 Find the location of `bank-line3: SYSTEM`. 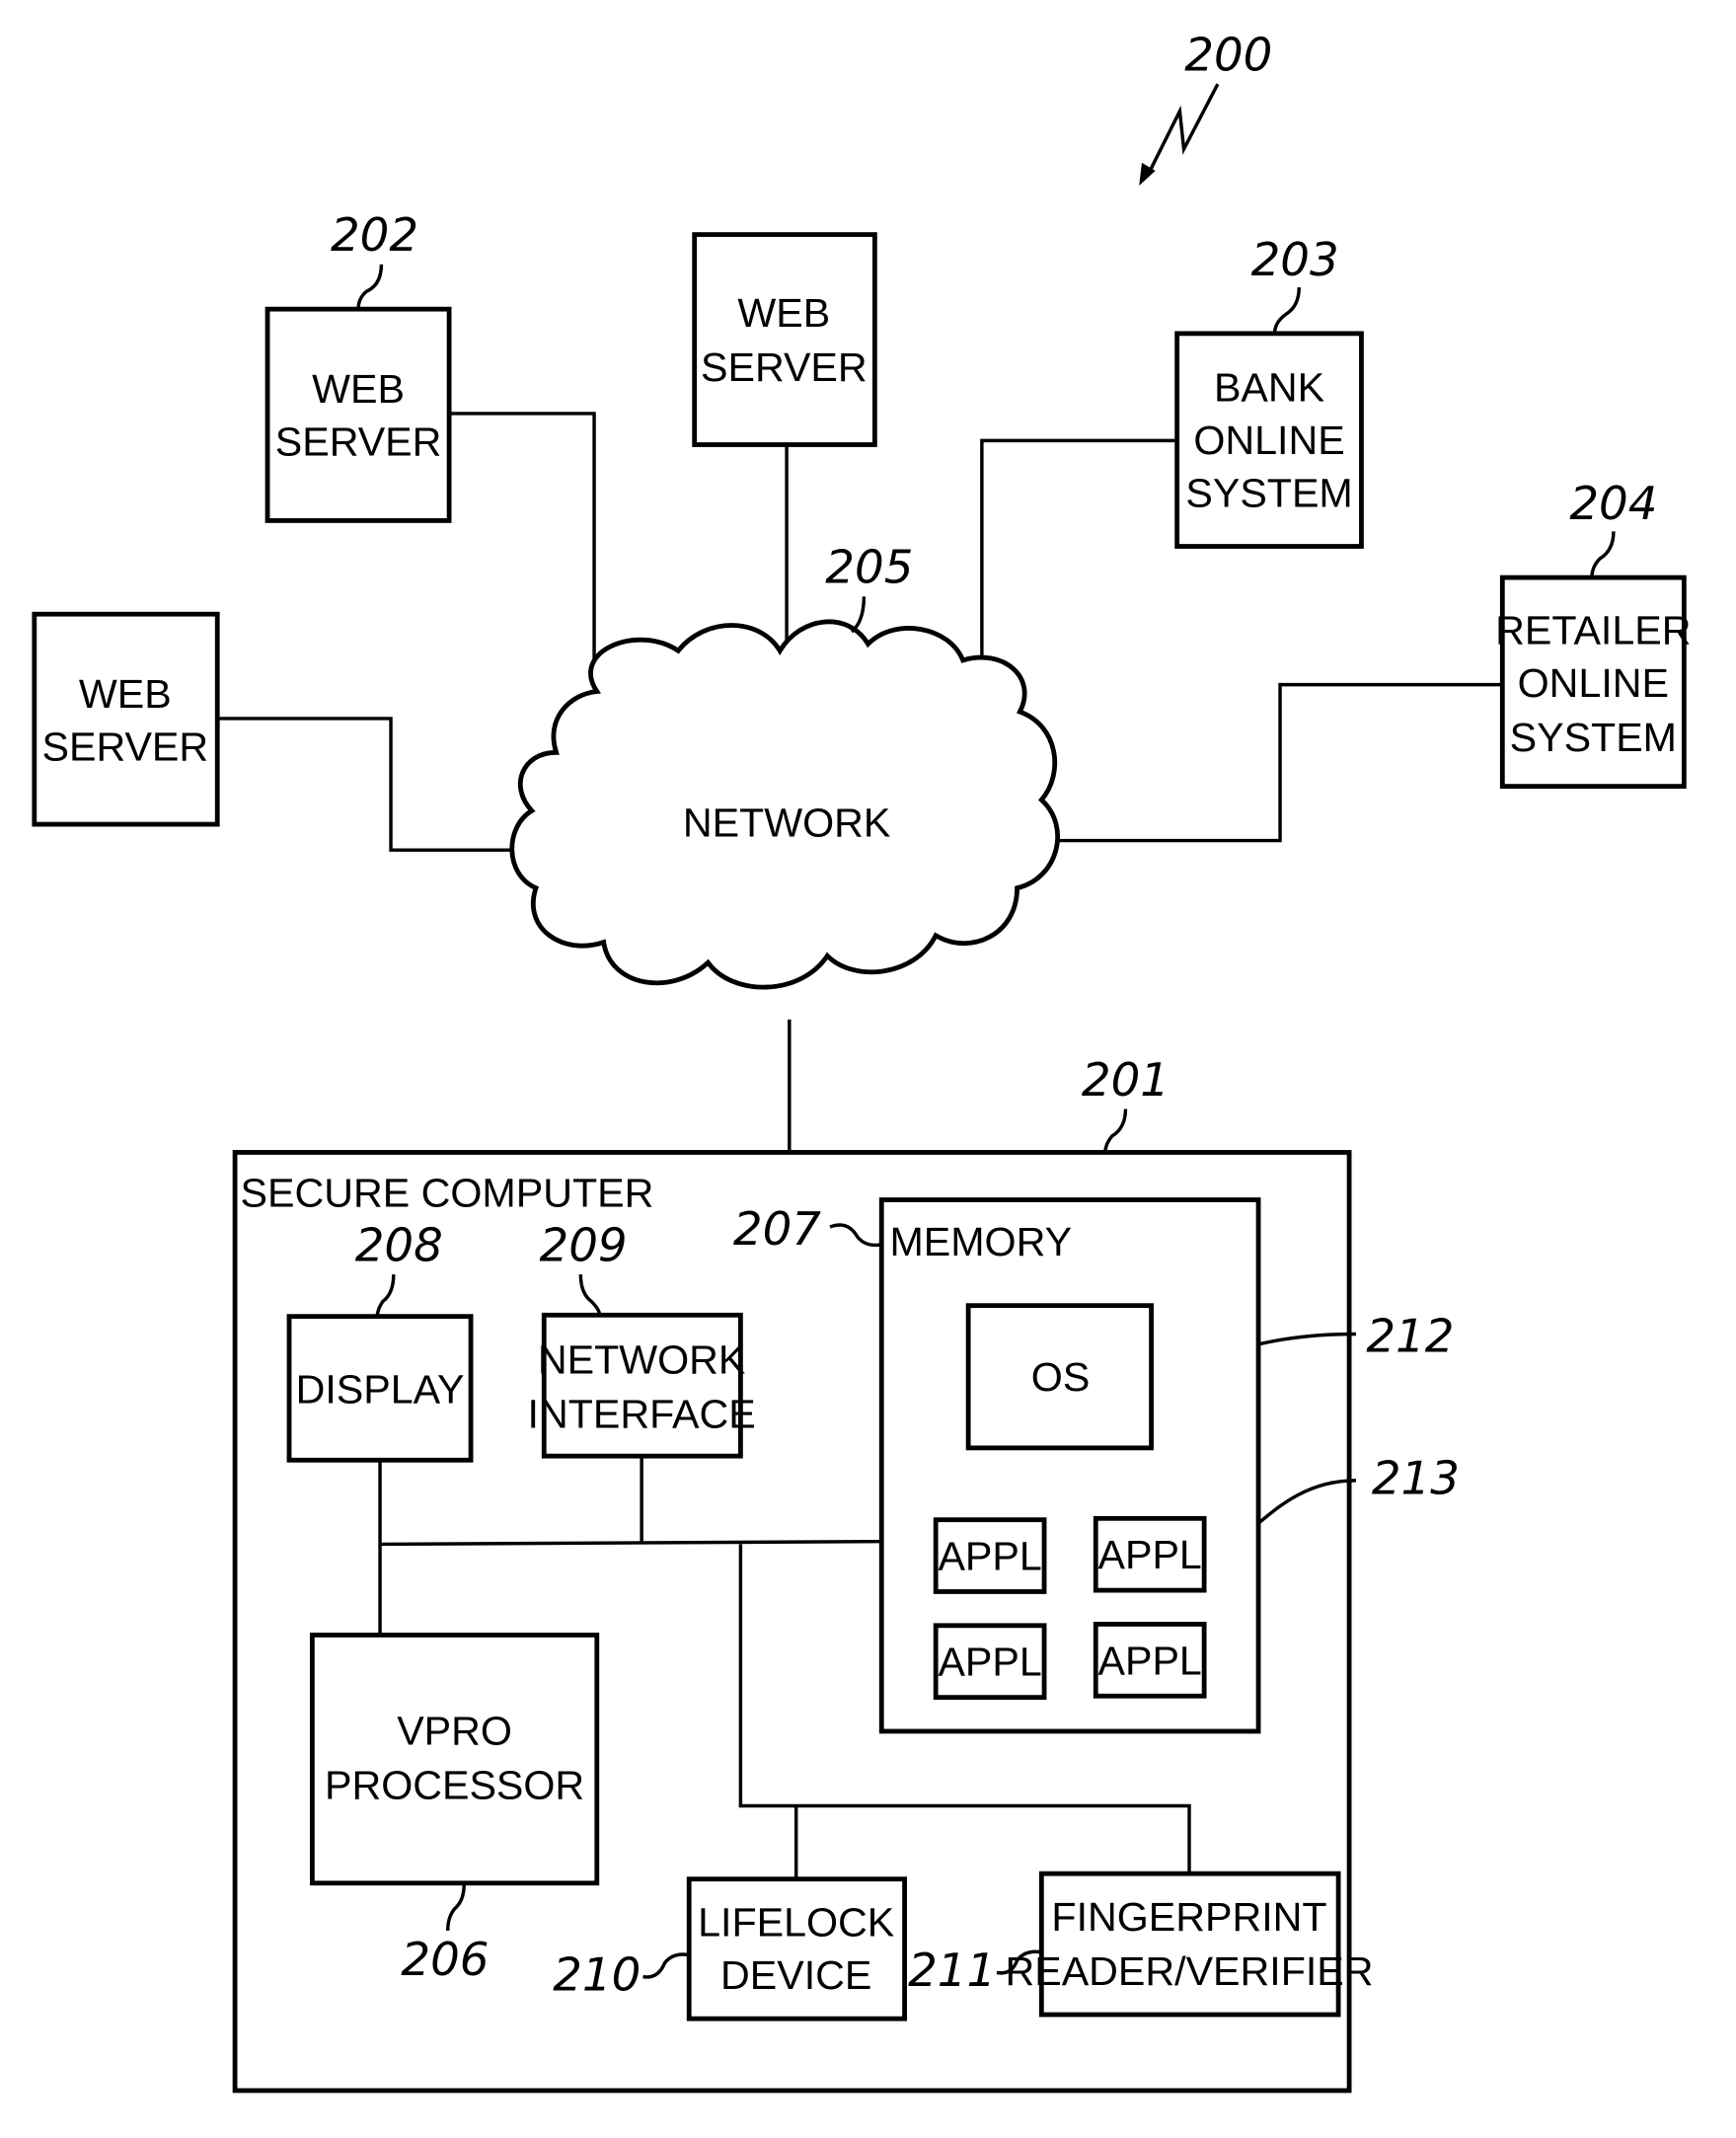

bank-line3: SYSTEM is located at coordinates (1268, 493).